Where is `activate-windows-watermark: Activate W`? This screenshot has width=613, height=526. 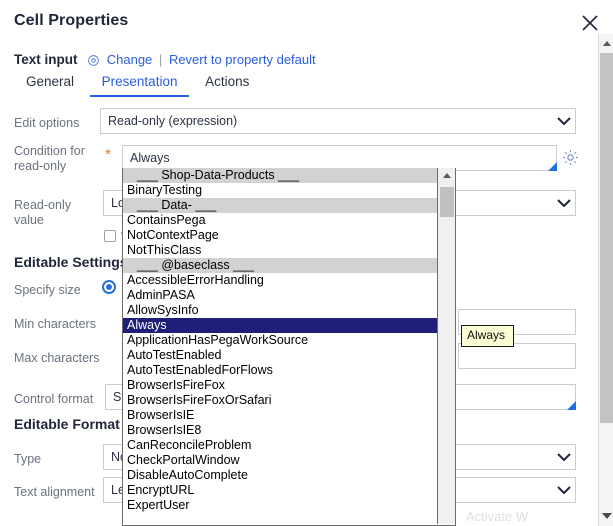 activate-windows-watermark: Activate W is located at coordinates (497, 516).